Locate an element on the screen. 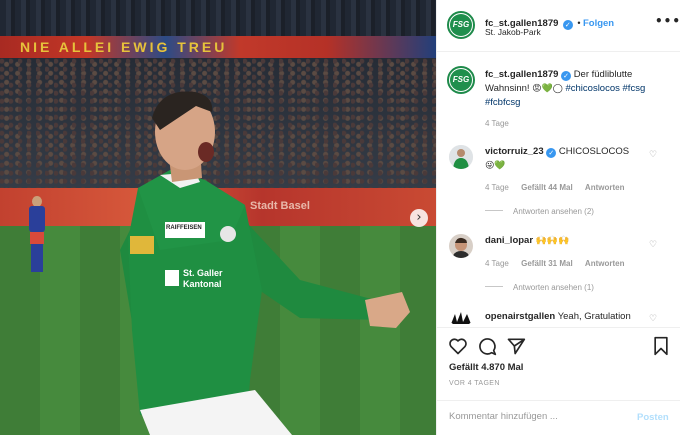  caption-time: 4 Tage is located at coordinates (497, 123).